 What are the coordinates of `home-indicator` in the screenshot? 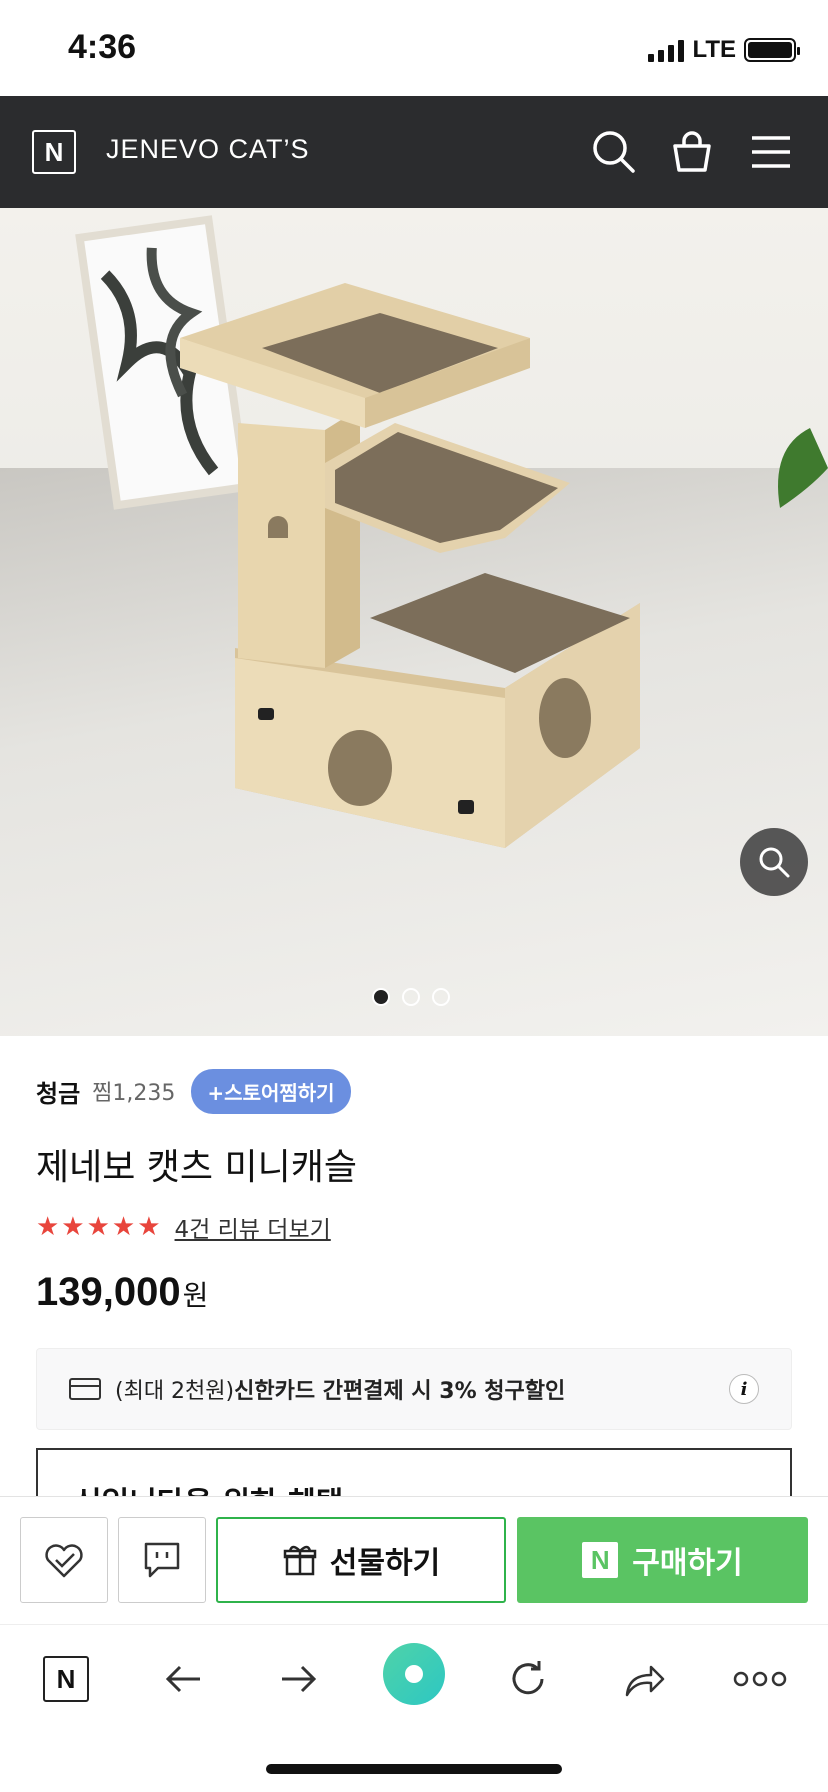 It's located at (414, 1769).